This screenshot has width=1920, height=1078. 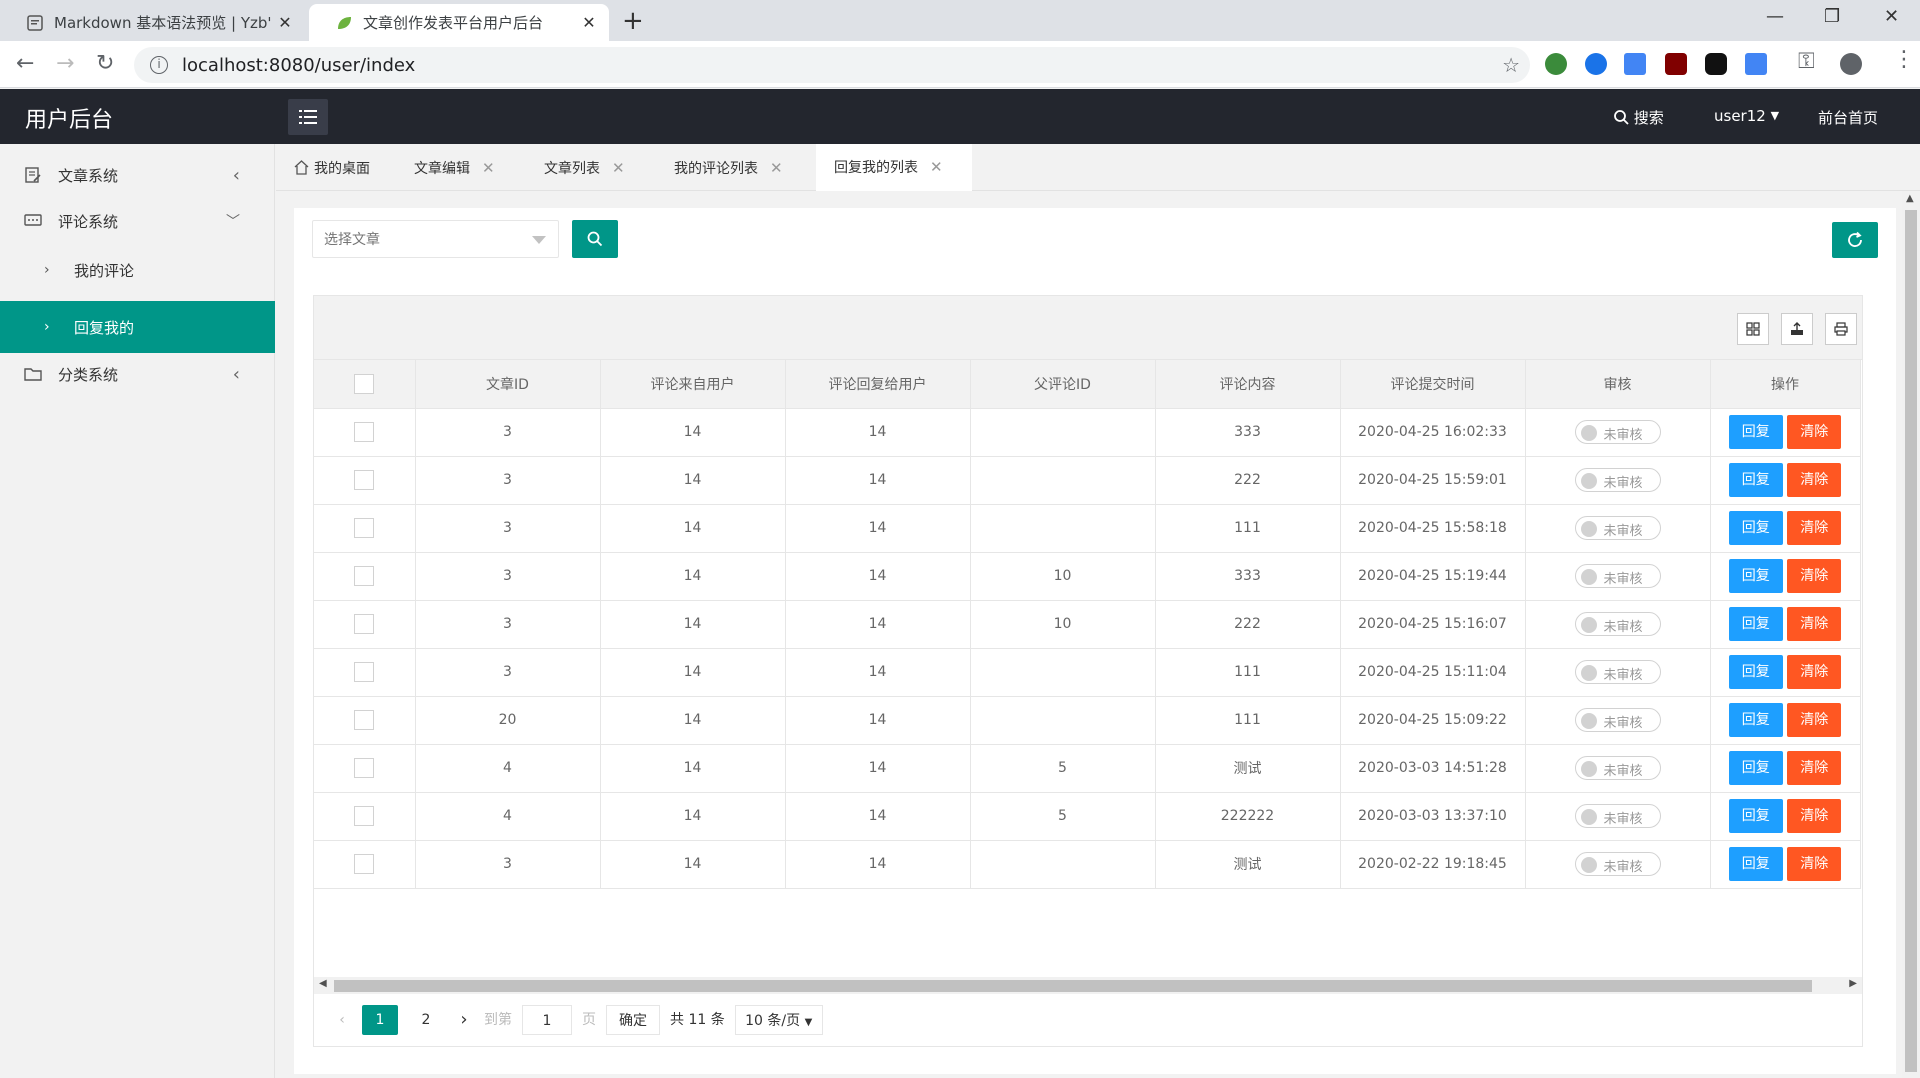 What do you see at coordinates (1248, 384) in the screenshot?
I see `column-header: 评论内容` at bounding box center [1248, 384].